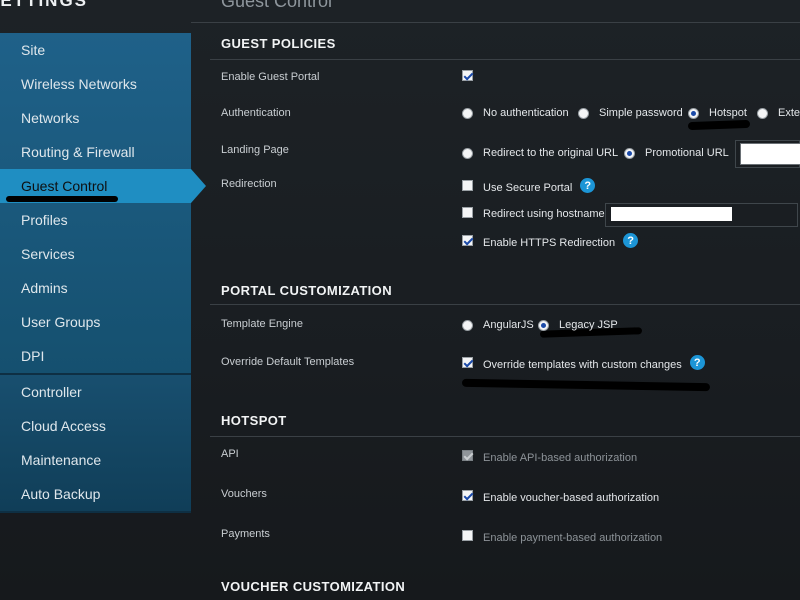 This screenshot has height=600, width=800. Describe the element at coordinates (254, 420) in the screenshot. I see `section-title-hotspot: HOTSPOT` at that location.